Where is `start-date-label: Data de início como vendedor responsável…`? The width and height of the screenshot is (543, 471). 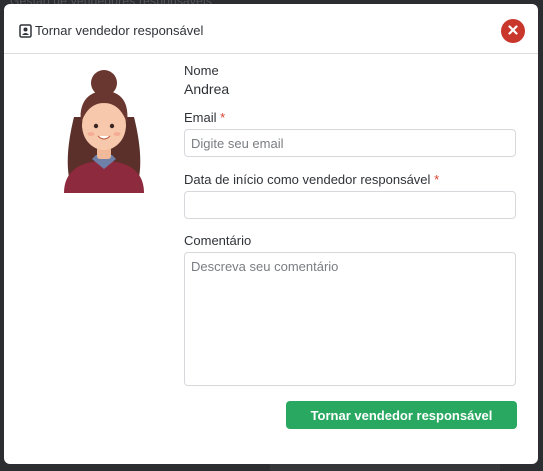
start-date-label: Data de início como vendedor responsável… is located at coordinates (311, 179).